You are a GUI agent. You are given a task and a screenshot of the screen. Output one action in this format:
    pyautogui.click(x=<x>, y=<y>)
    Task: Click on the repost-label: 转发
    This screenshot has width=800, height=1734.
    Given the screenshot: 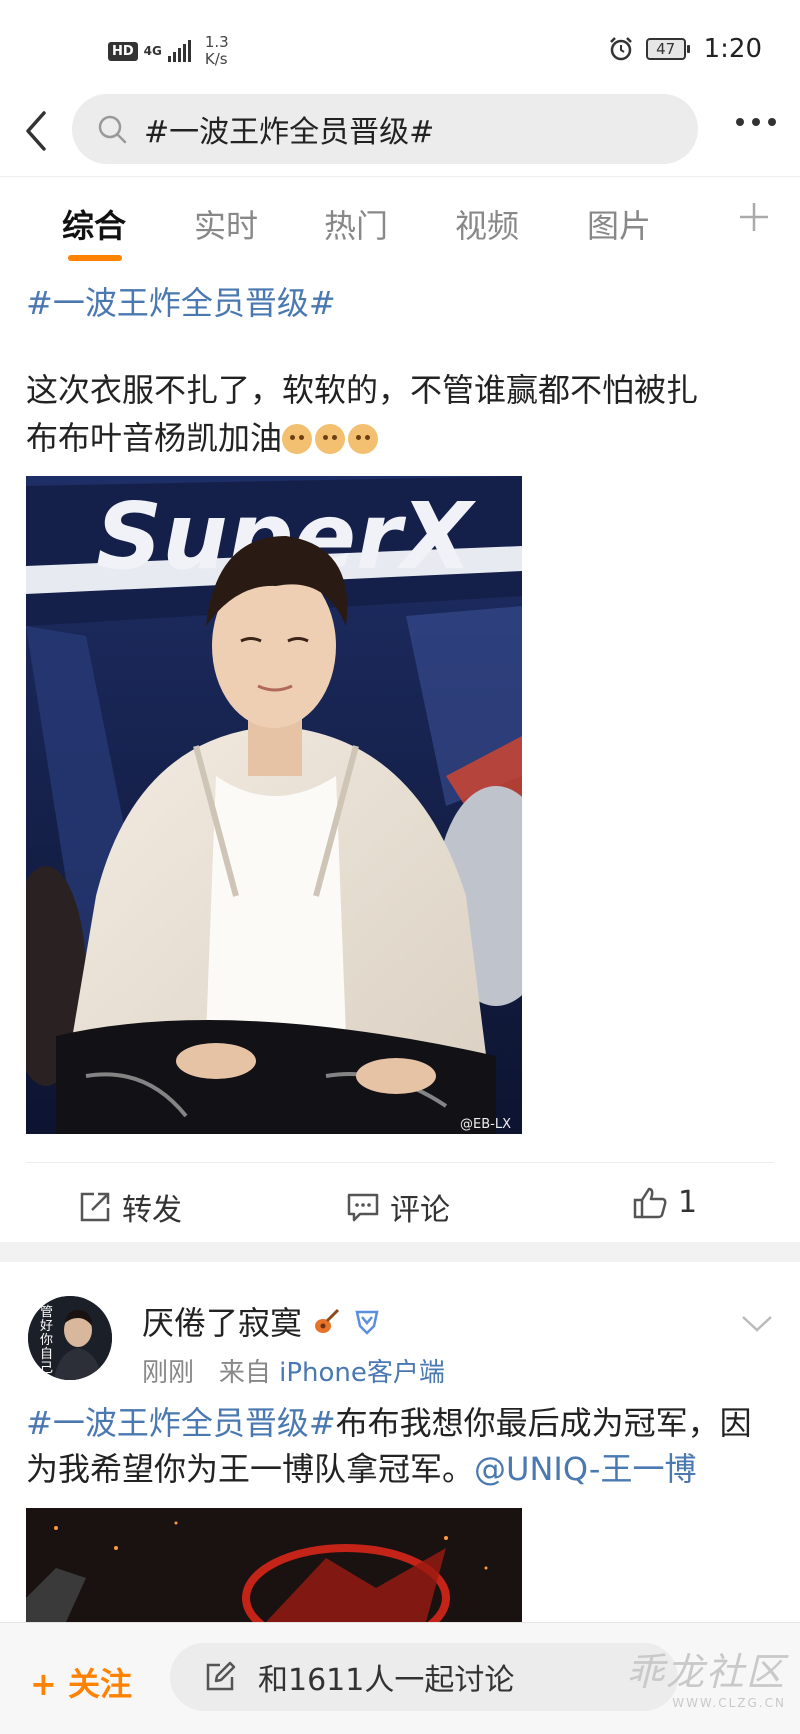 What is the action you would take?
    pyautogui.click(x=152, y=1210)
    